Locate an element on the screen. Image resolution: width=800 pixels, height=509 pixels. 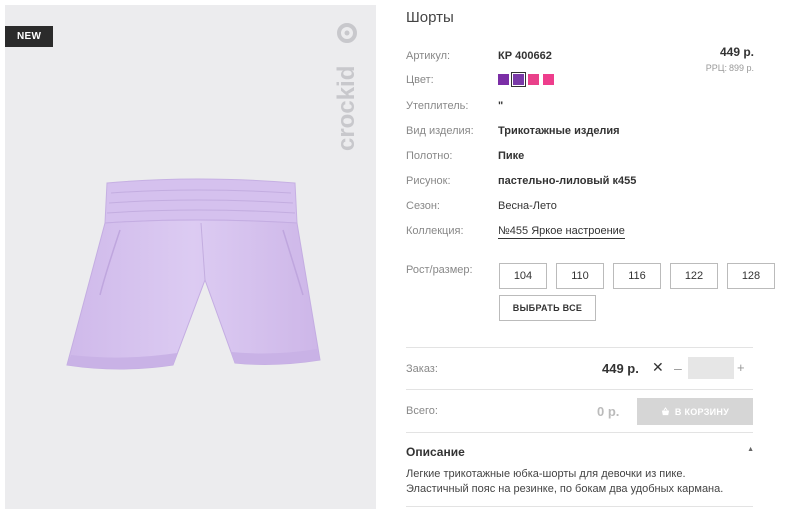
collapse-arrow-icon: ▲ is located at coordinates (750, 449).